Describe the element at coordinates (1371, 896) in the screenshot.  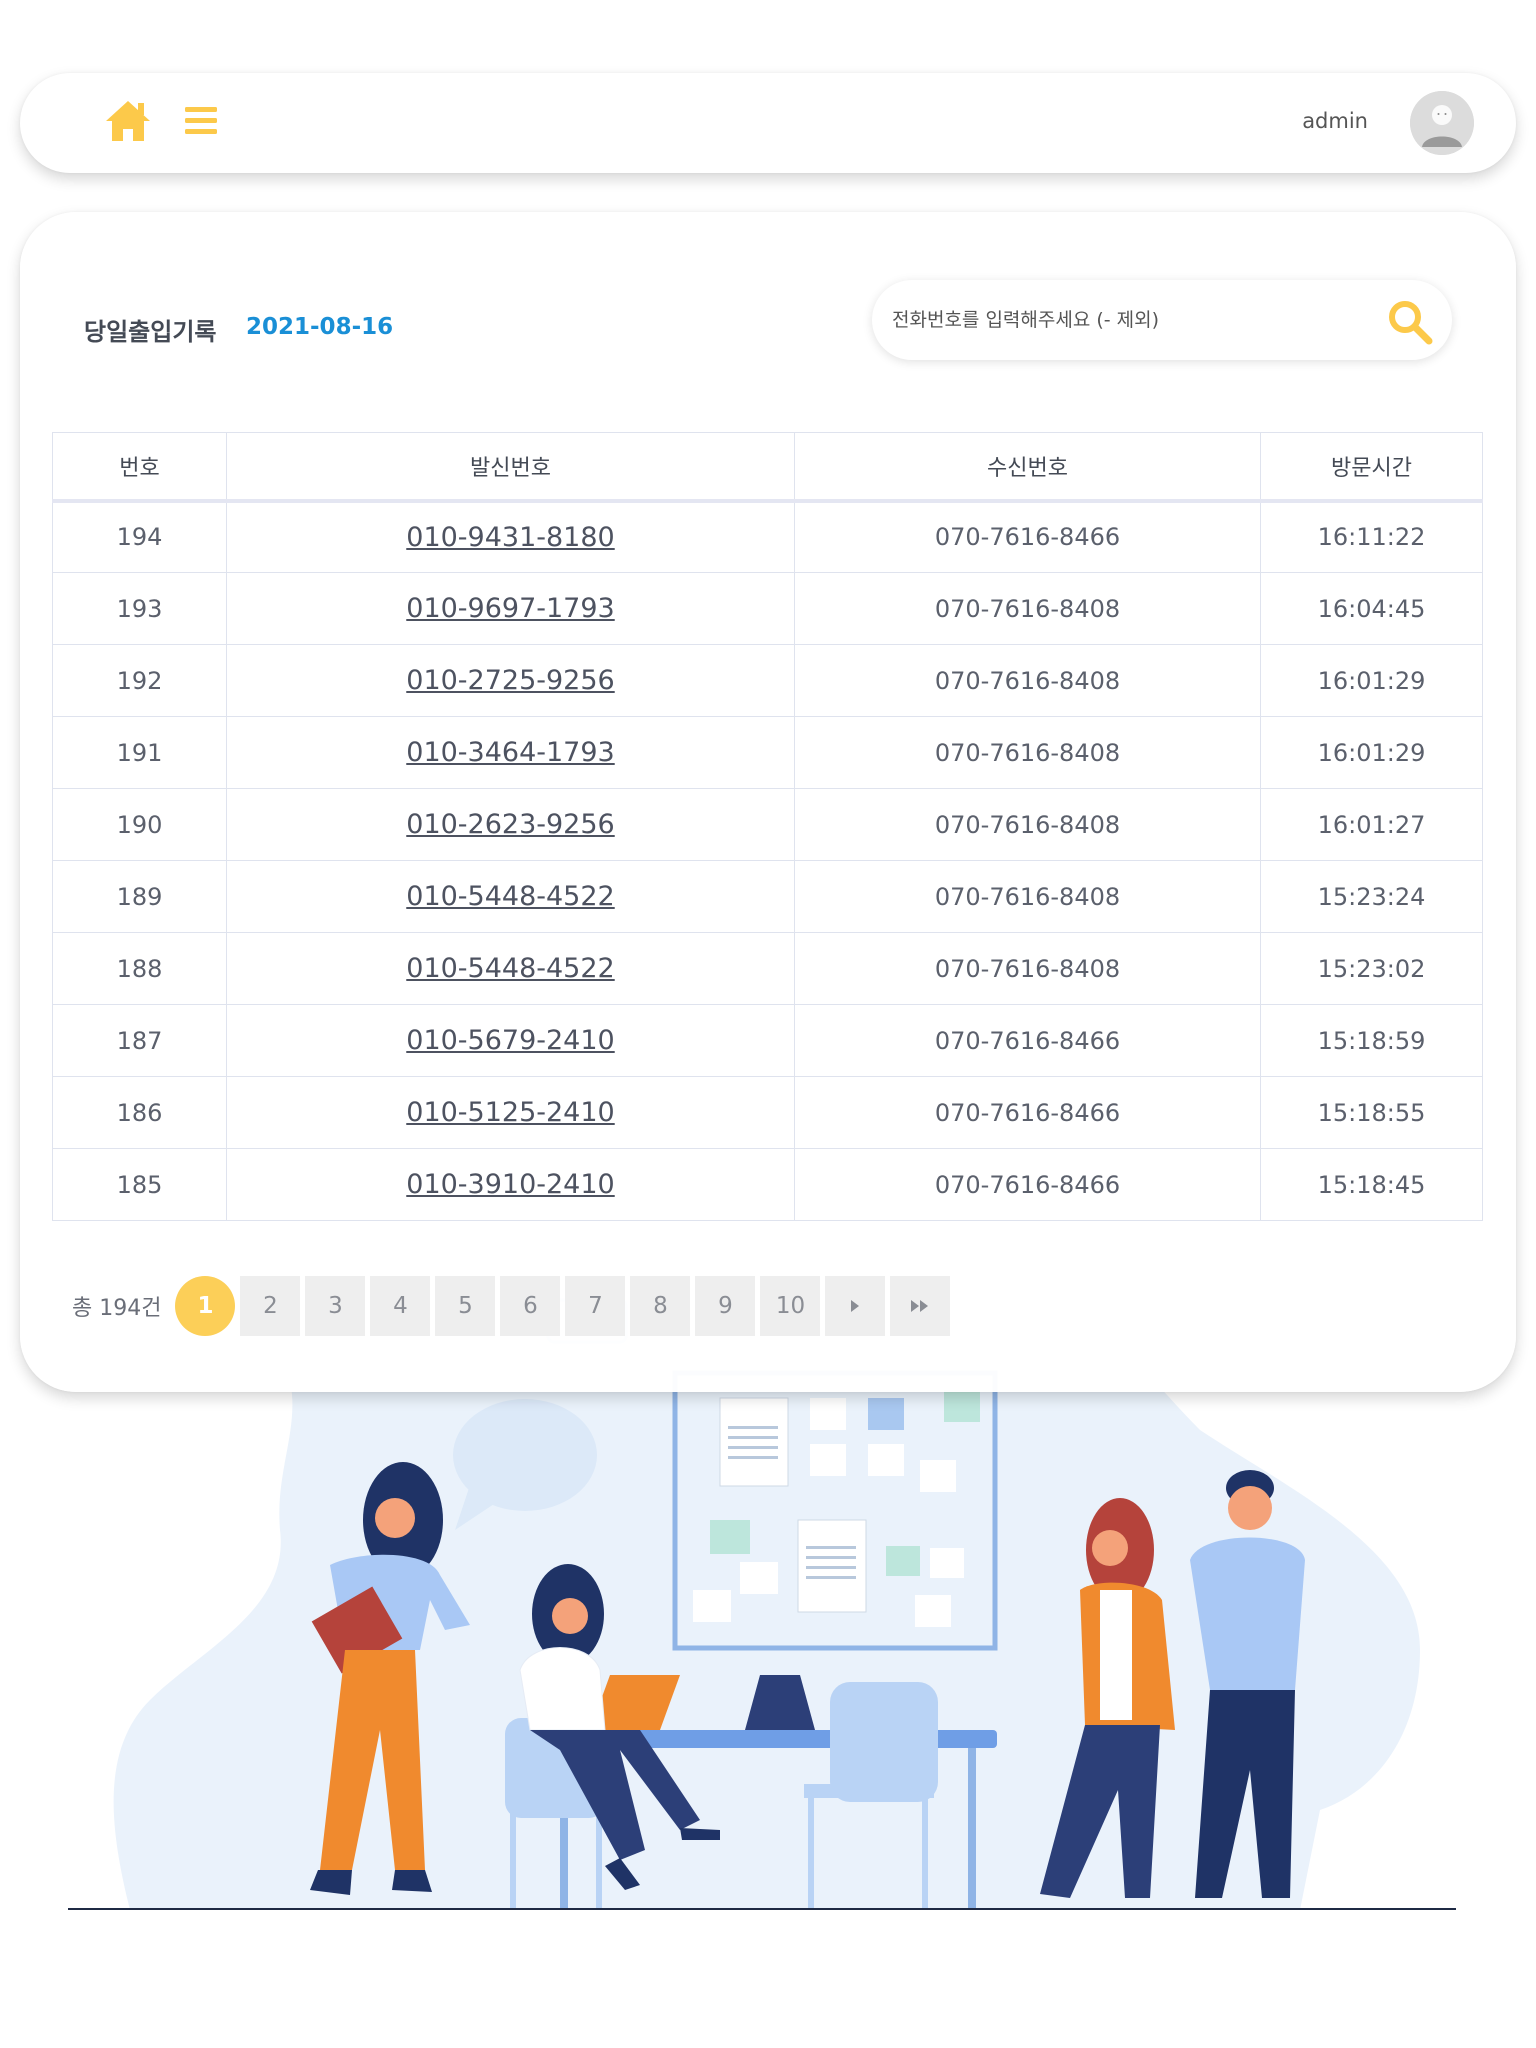
I see `visit-time: 15:23:24` at that location.